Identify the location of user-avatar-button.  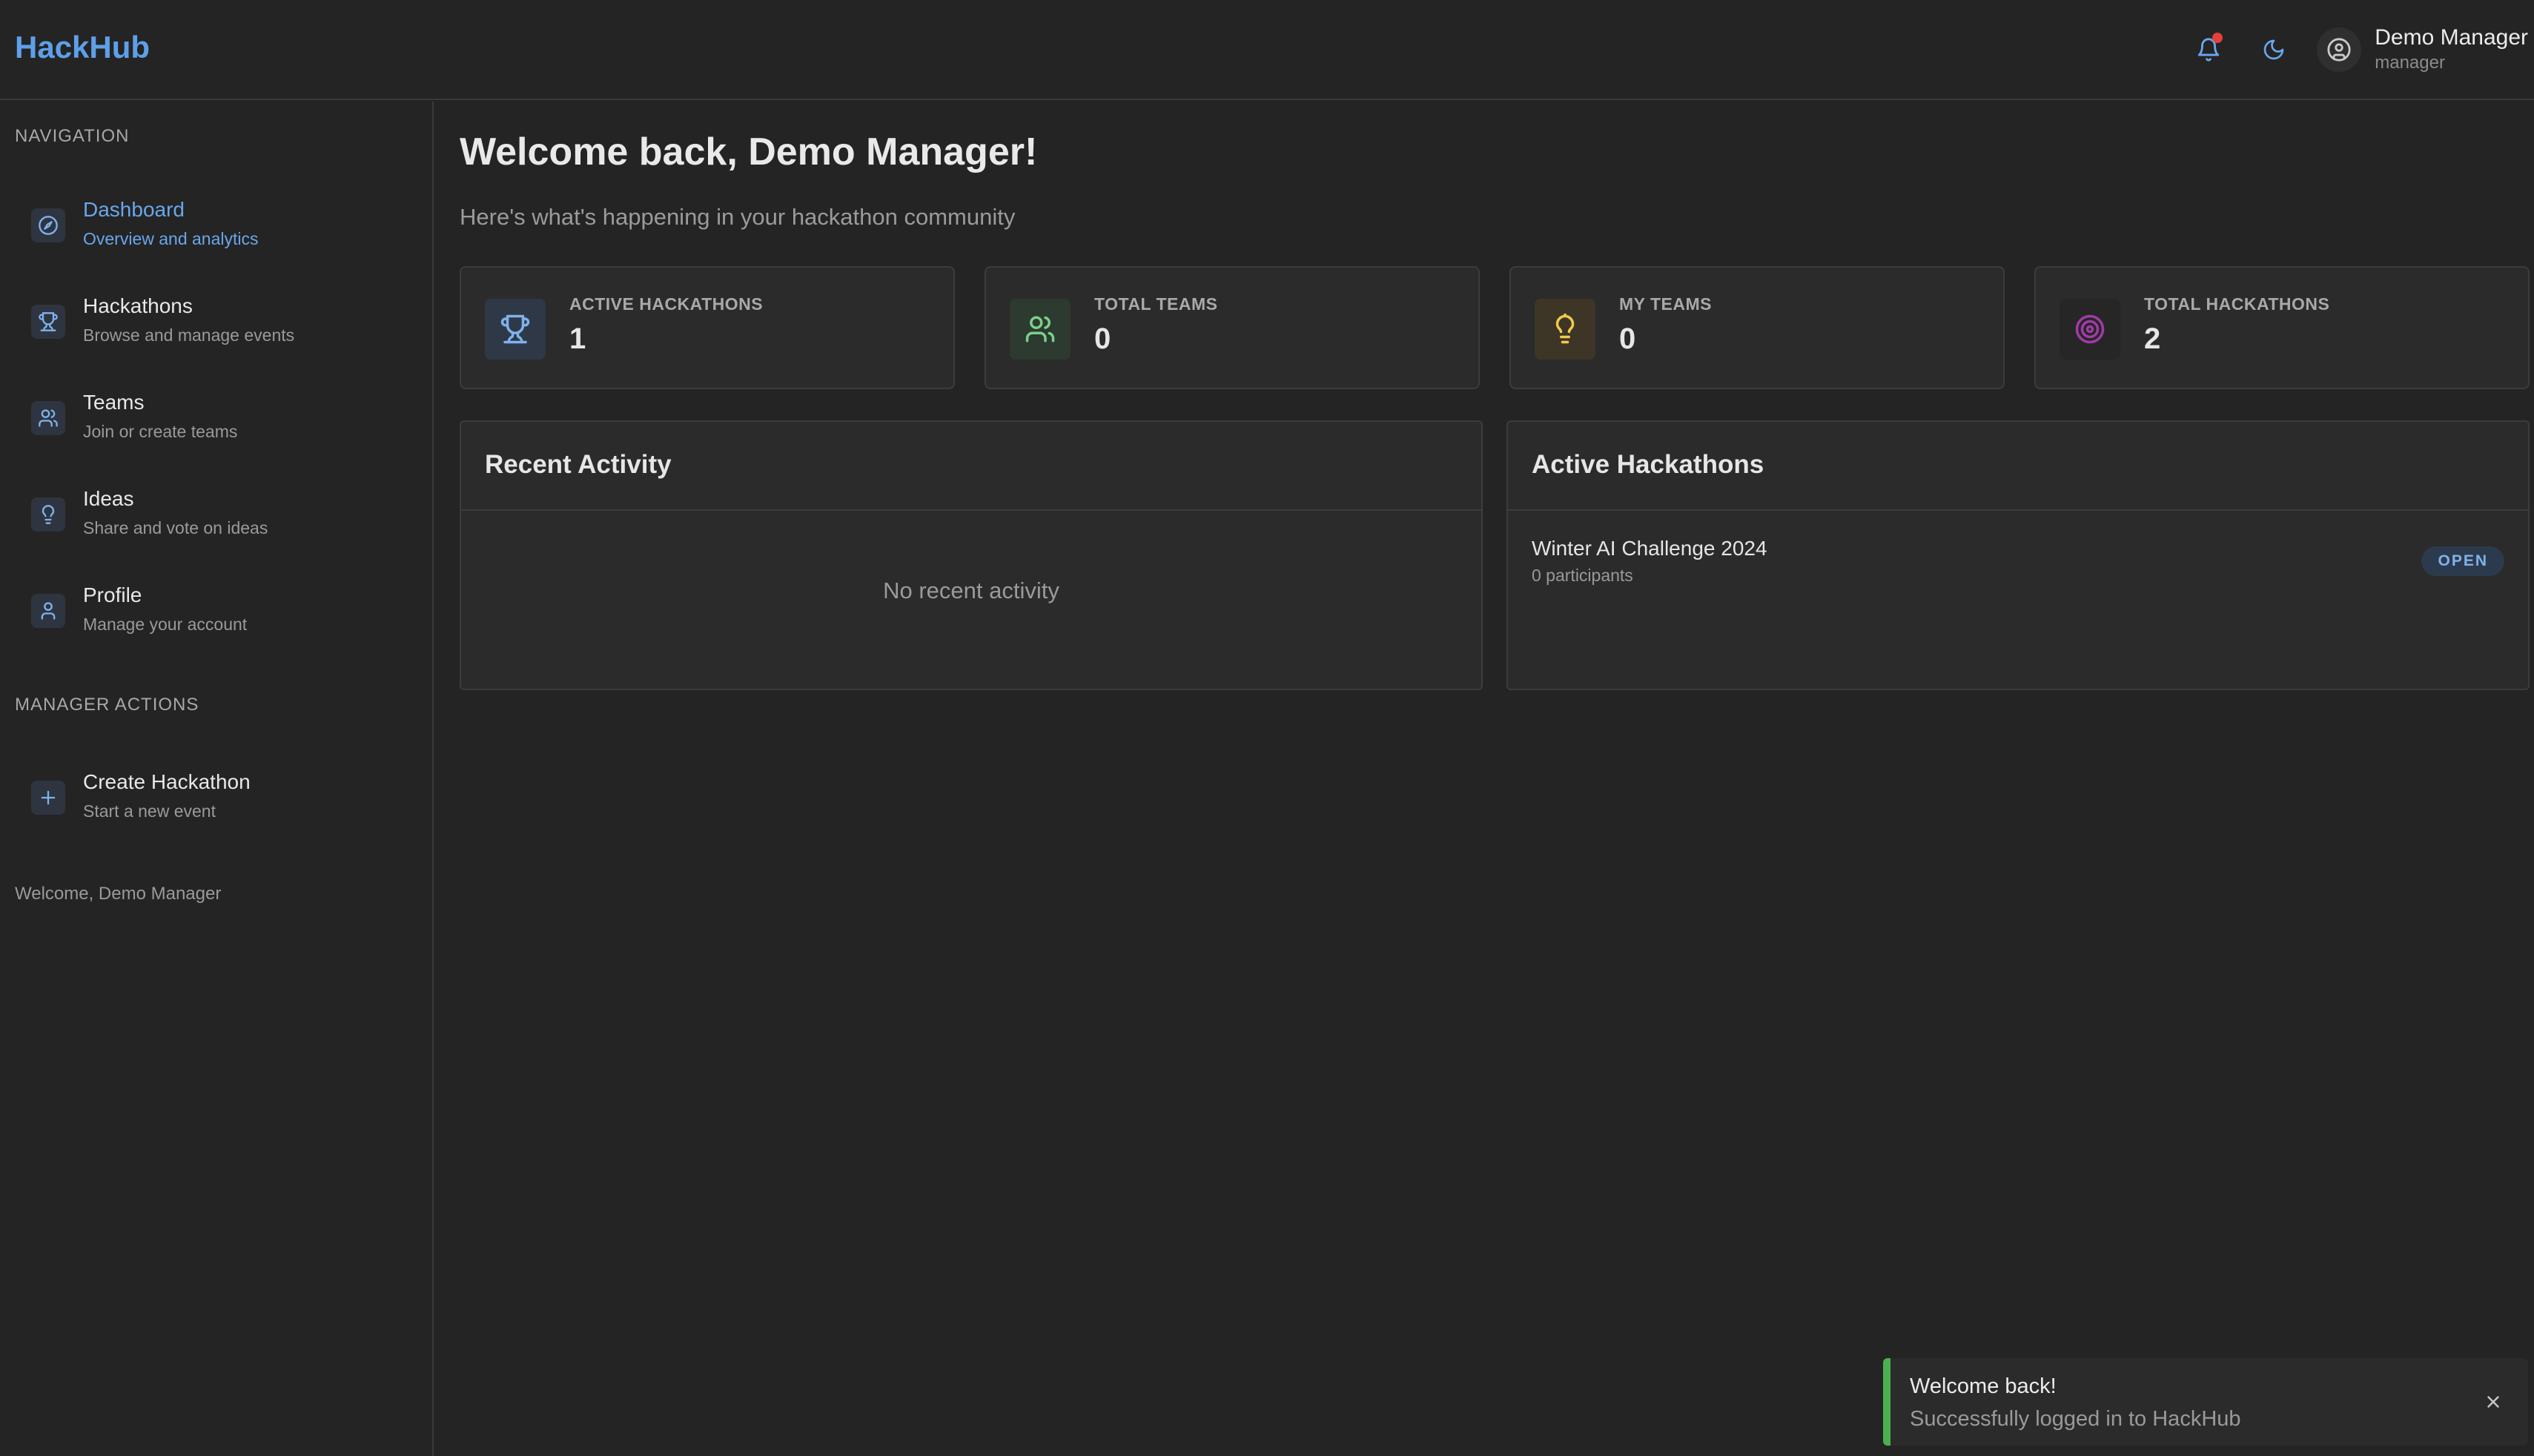
(2340, 49).